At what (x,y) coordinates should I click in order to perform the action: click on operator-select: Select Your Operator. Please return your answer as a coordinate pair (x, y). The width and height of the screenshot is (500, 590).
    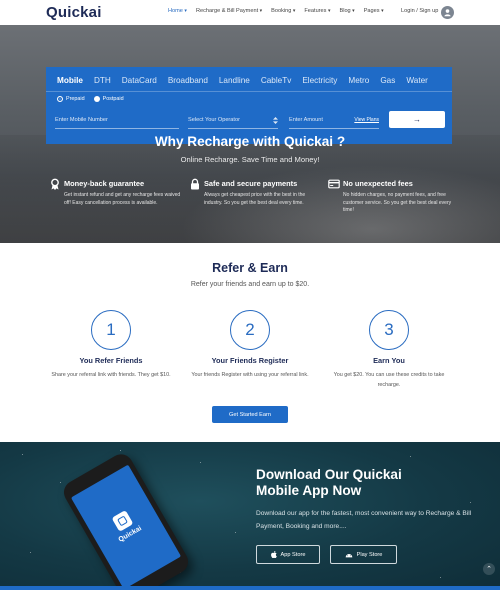
    Looking at the image, I should click on (233, 120).